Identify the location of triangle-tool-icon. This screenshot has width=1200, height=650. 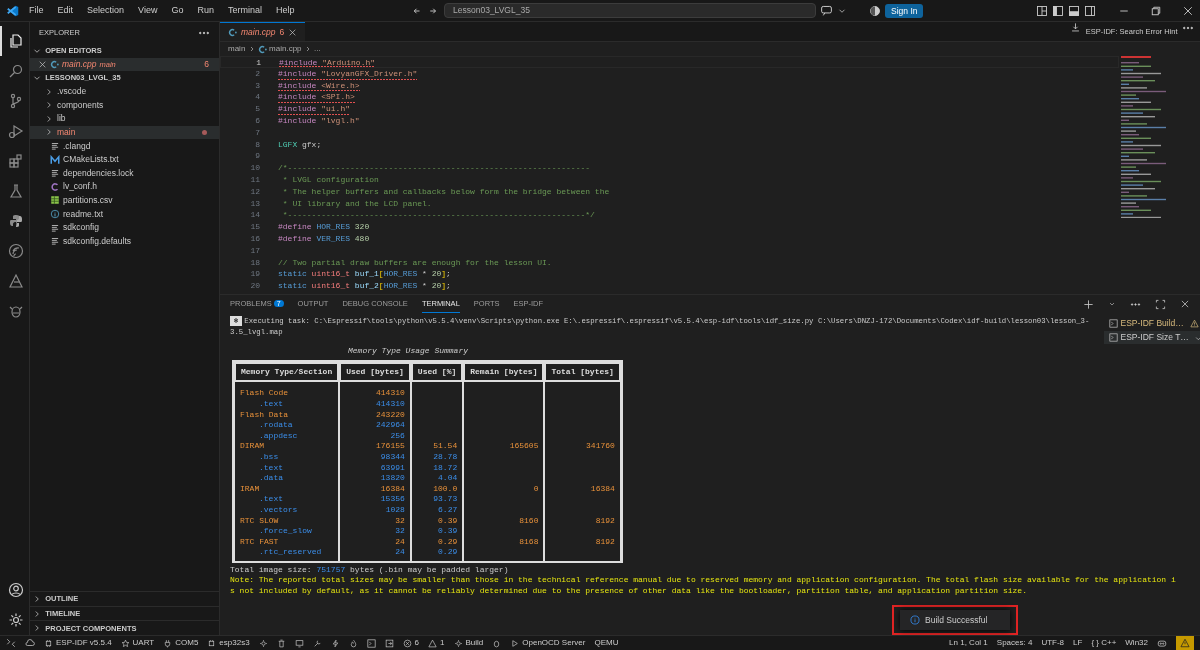
(15, 281).